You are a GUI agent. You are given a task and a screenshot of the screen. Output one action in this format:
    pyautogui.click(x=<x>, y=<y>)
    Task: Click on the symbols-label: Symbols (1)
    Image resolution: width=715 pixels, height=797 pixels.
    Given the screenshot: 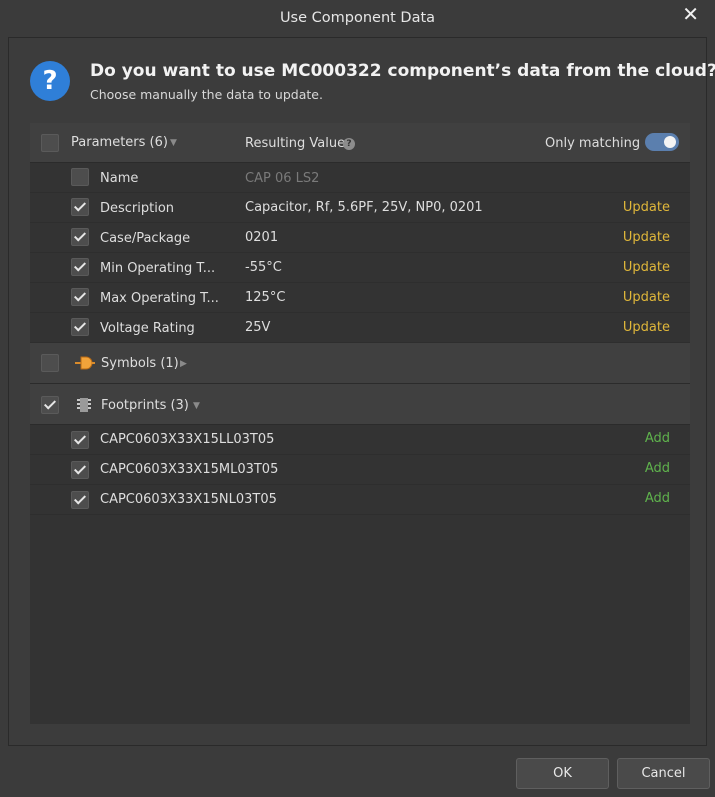 What is the action you would take?
    pyautogui.click(x=140, y=363)
    